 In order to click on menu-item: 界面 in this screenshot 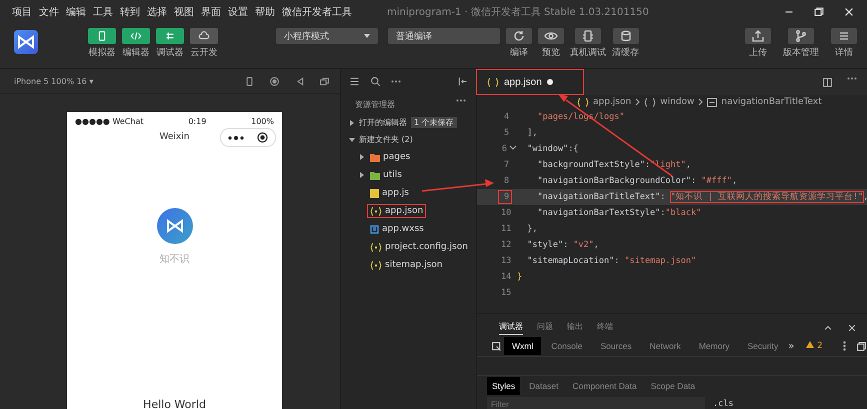, I will do `click(211, 12)`.